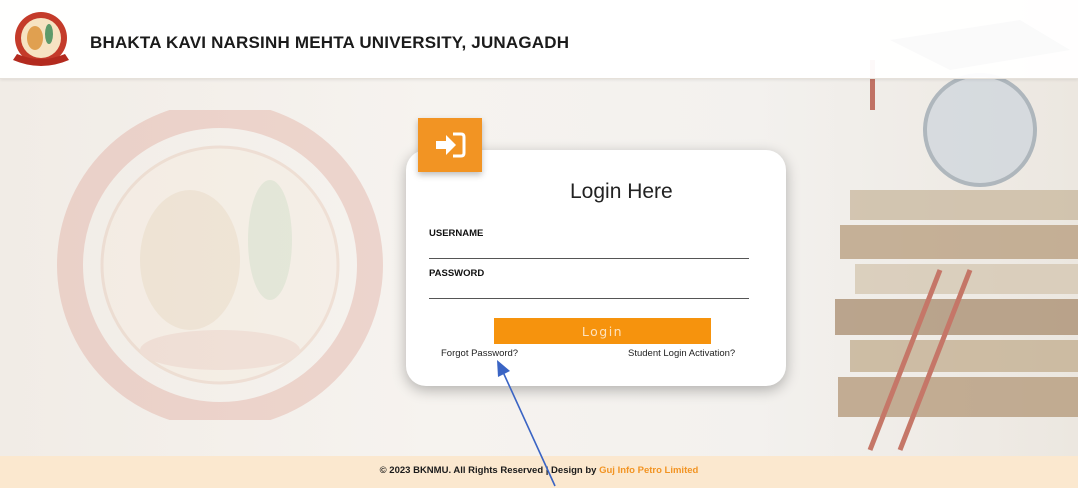 The width and height of the screenshot is (1078, 488). What do you see at coordinates (589, 288) in the screenshot?
I see `password-input` at bounding box center [589, 288].